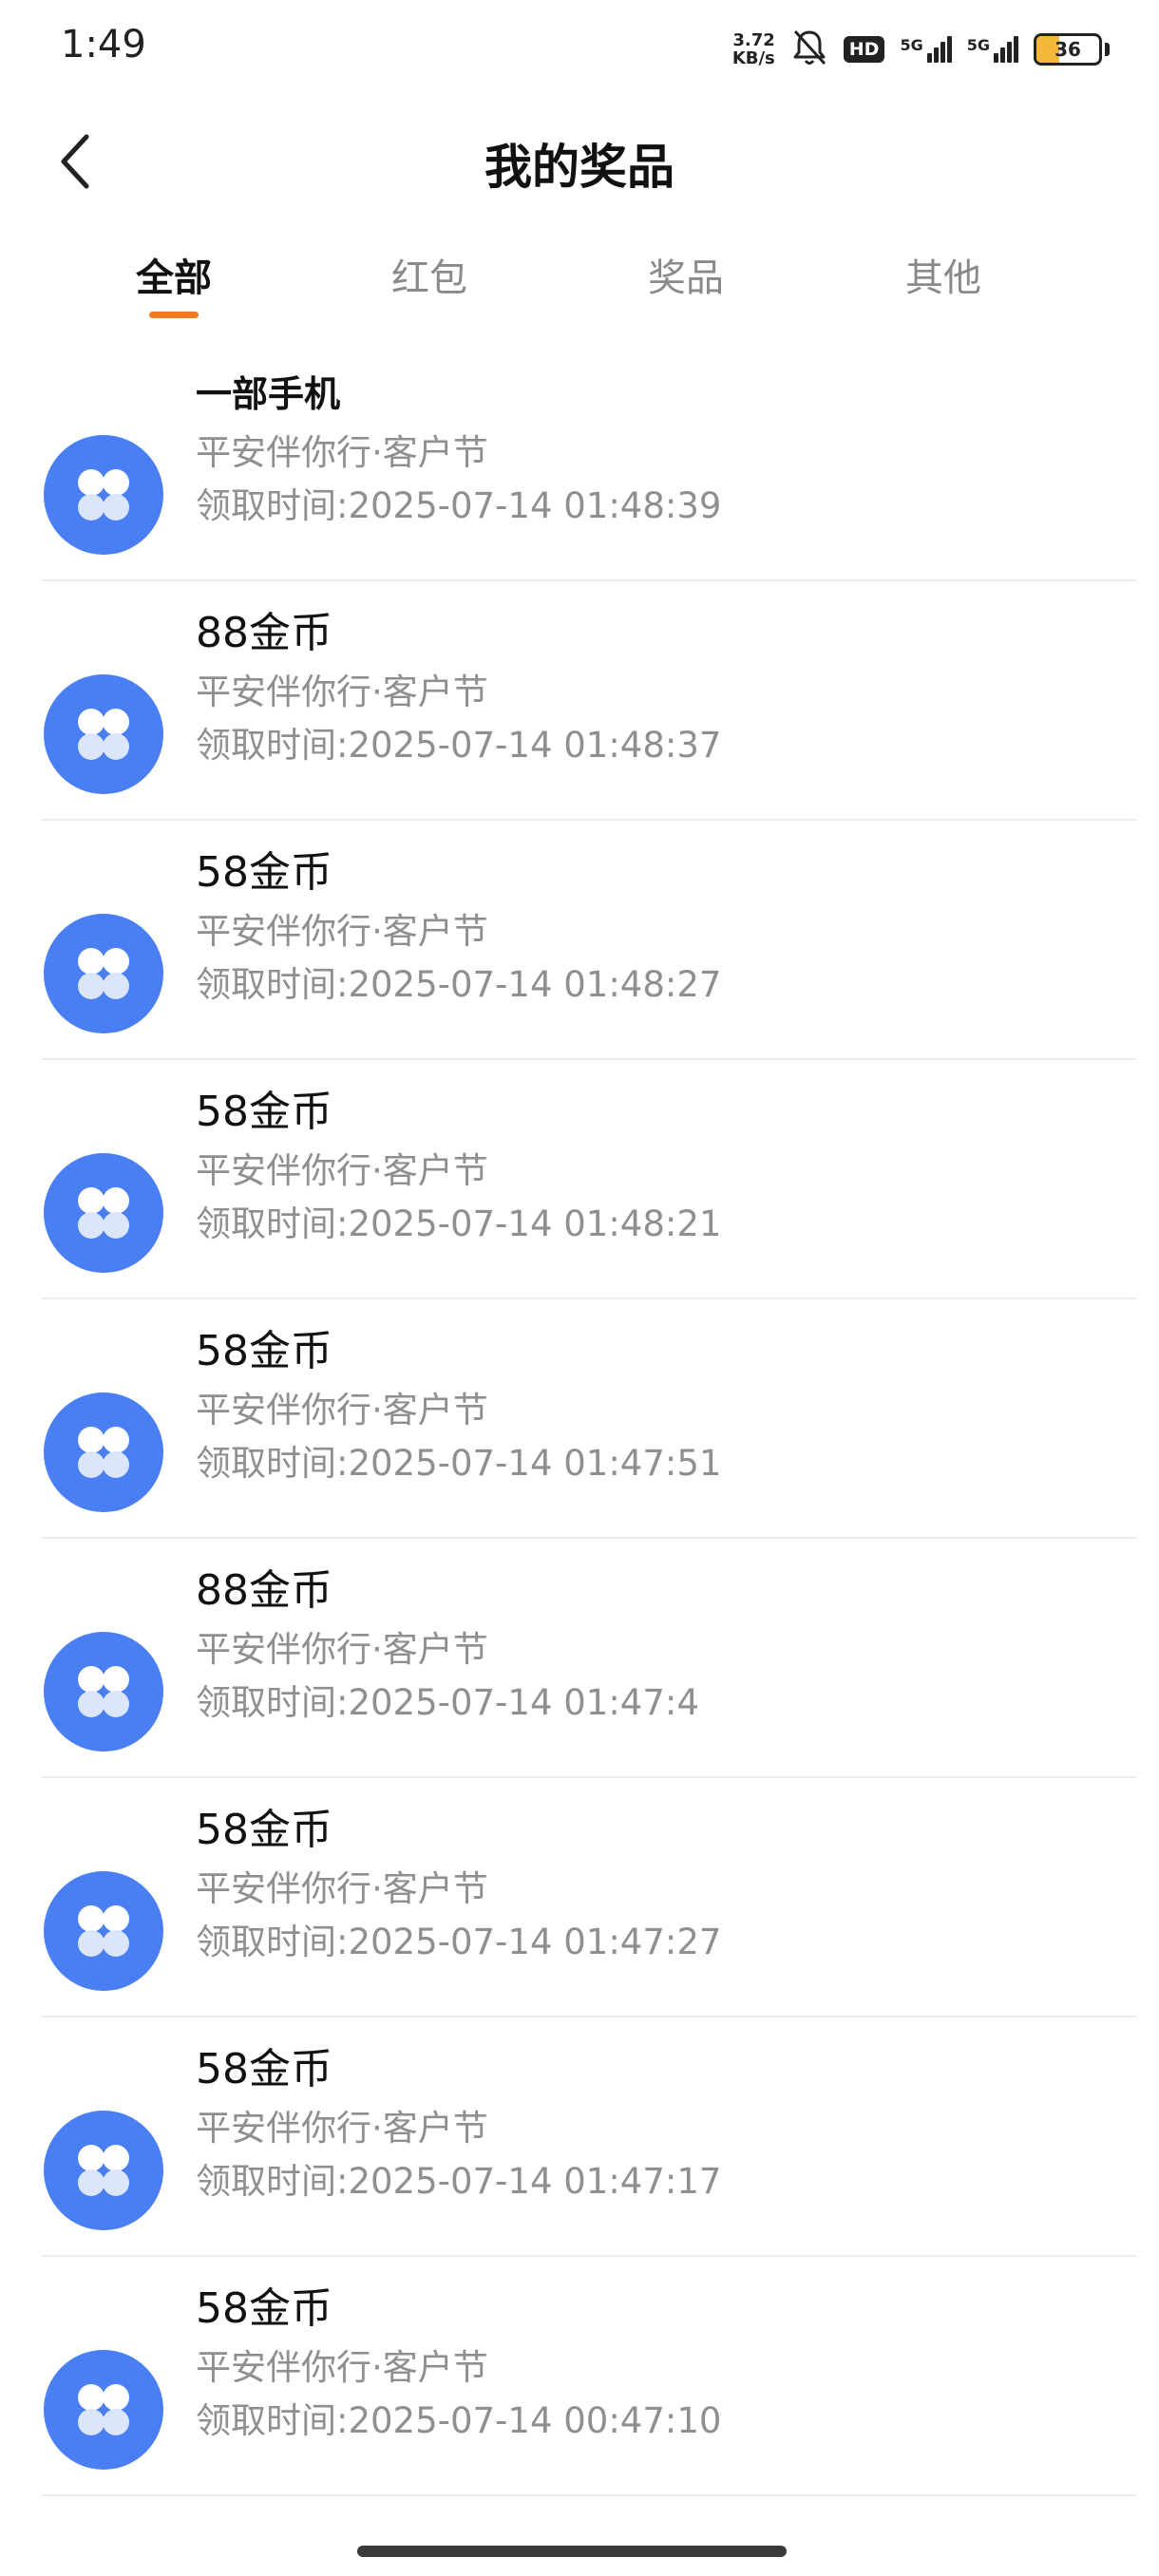 The image size is (1159, 2576). What do you see at coordinates (579, 167) in the screenshot?
I see `page-title: 我的奖品` at bounding box center [579, 167].